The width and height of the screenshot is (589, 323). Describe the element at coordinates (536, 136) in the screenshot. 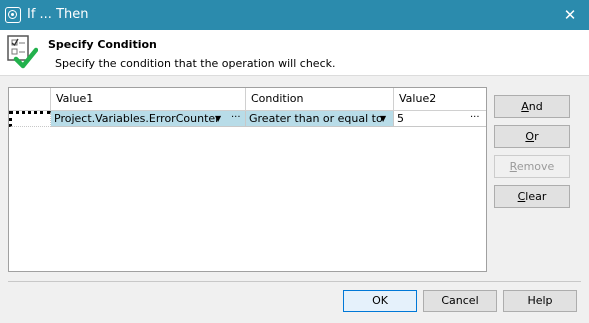

I see `or-label: r` at that location.